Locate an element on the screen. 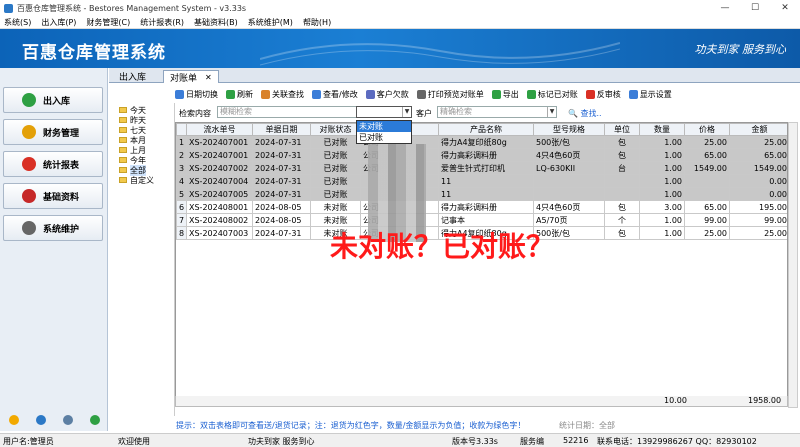 The width and height of the screenshot is (800, 447). search-link-label: 查找.. is located at coordinates (591, 113).